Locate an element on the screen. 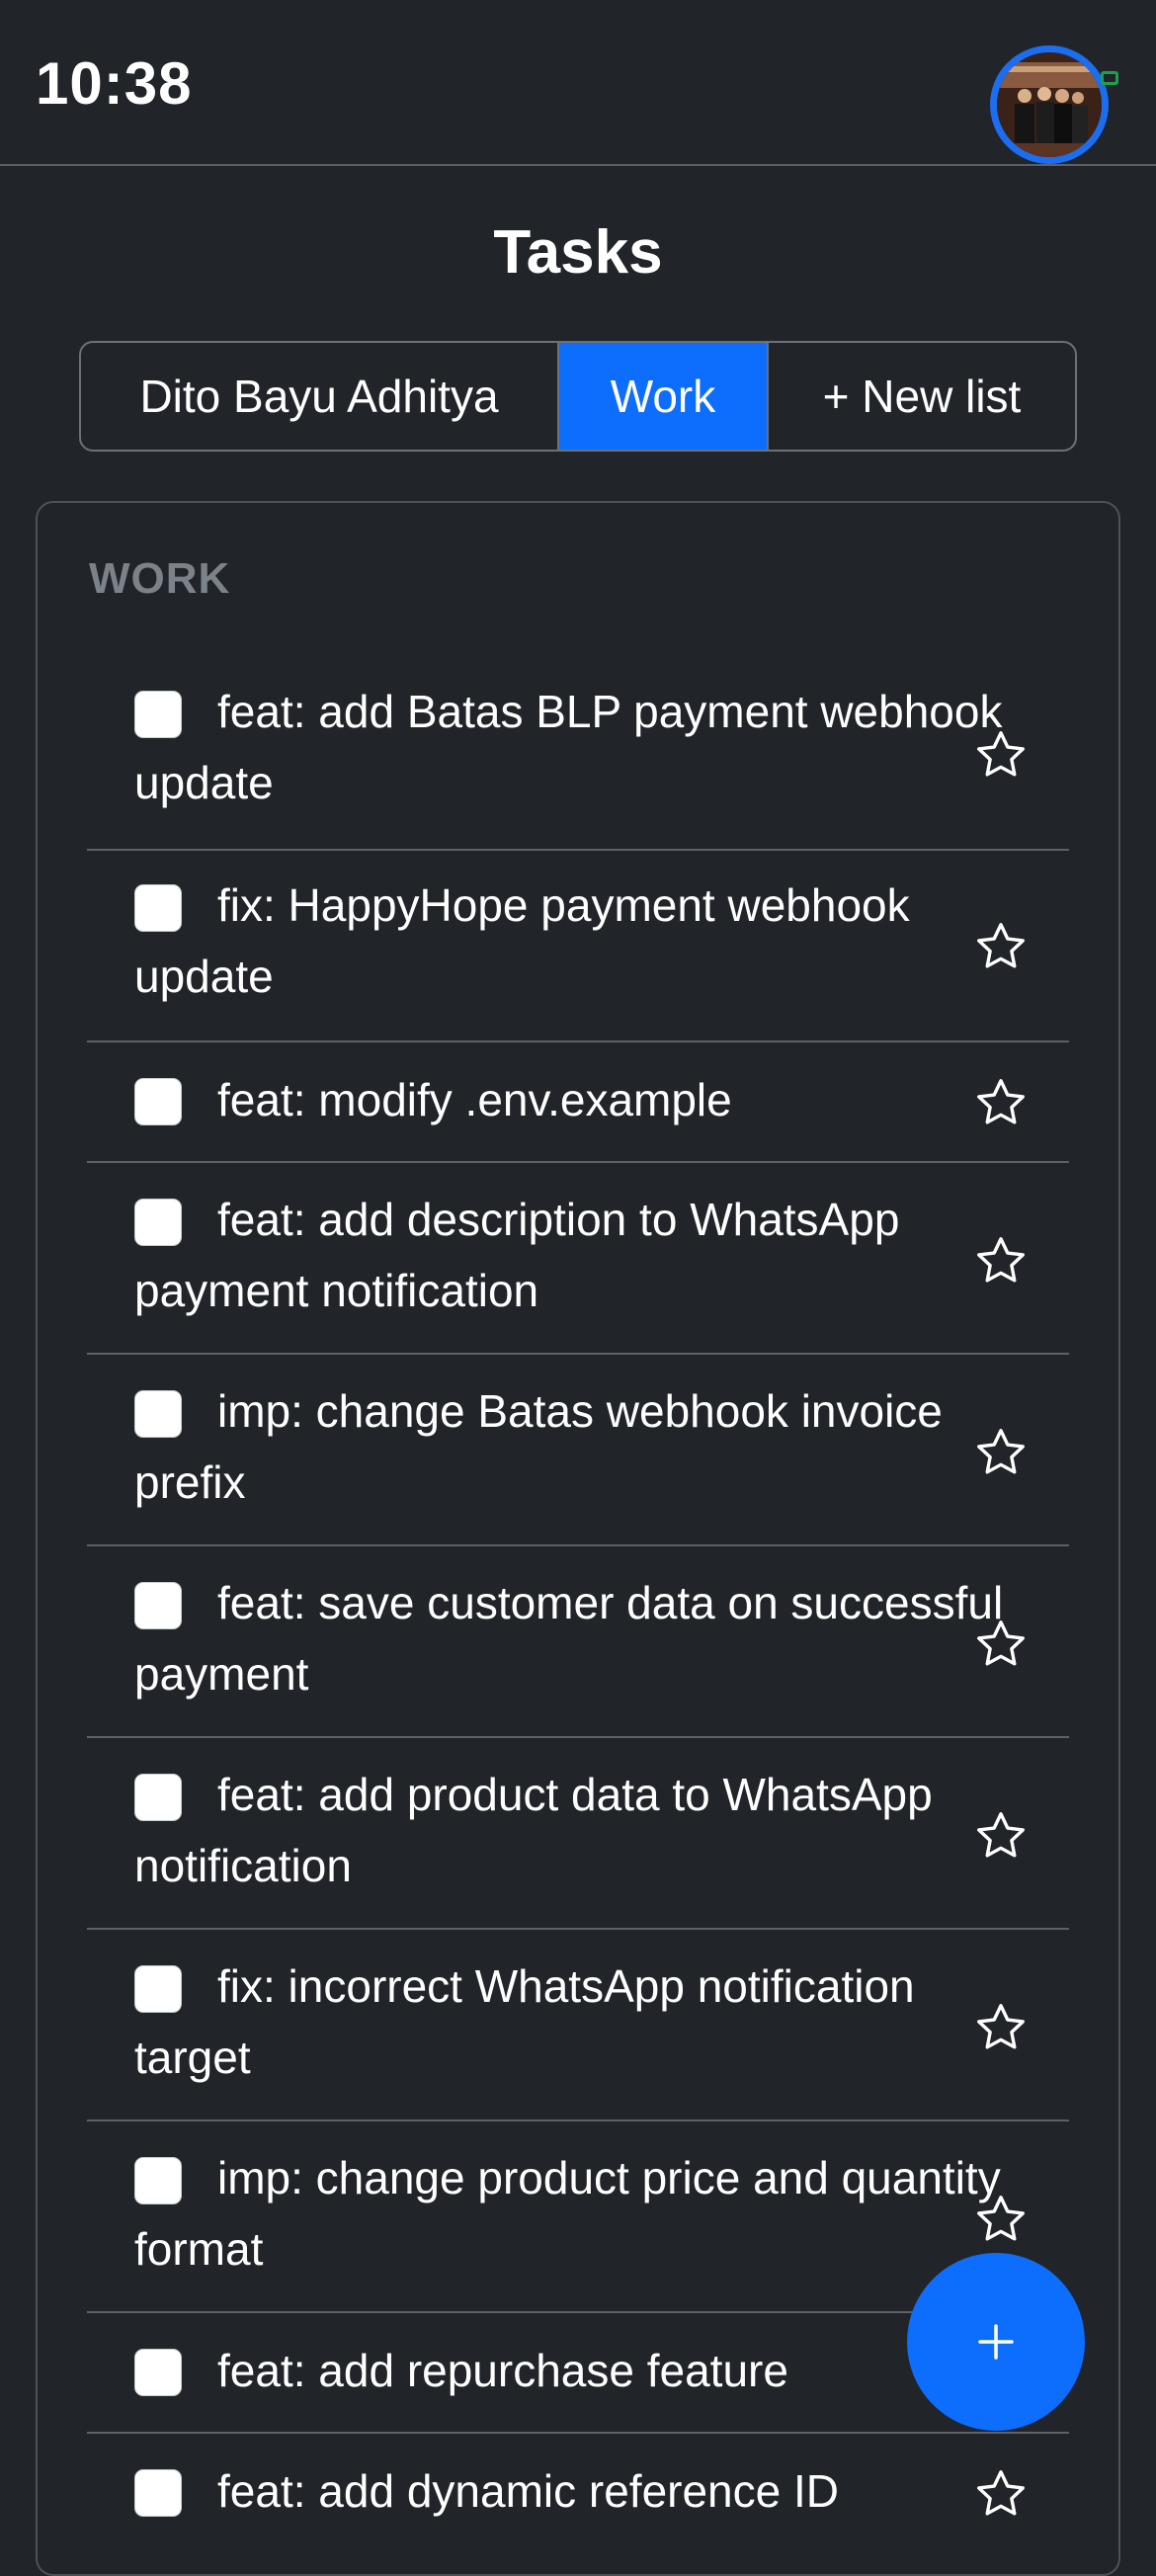  task-item: feat: add dynamic reference ID is located at coordinates (578, 2494).